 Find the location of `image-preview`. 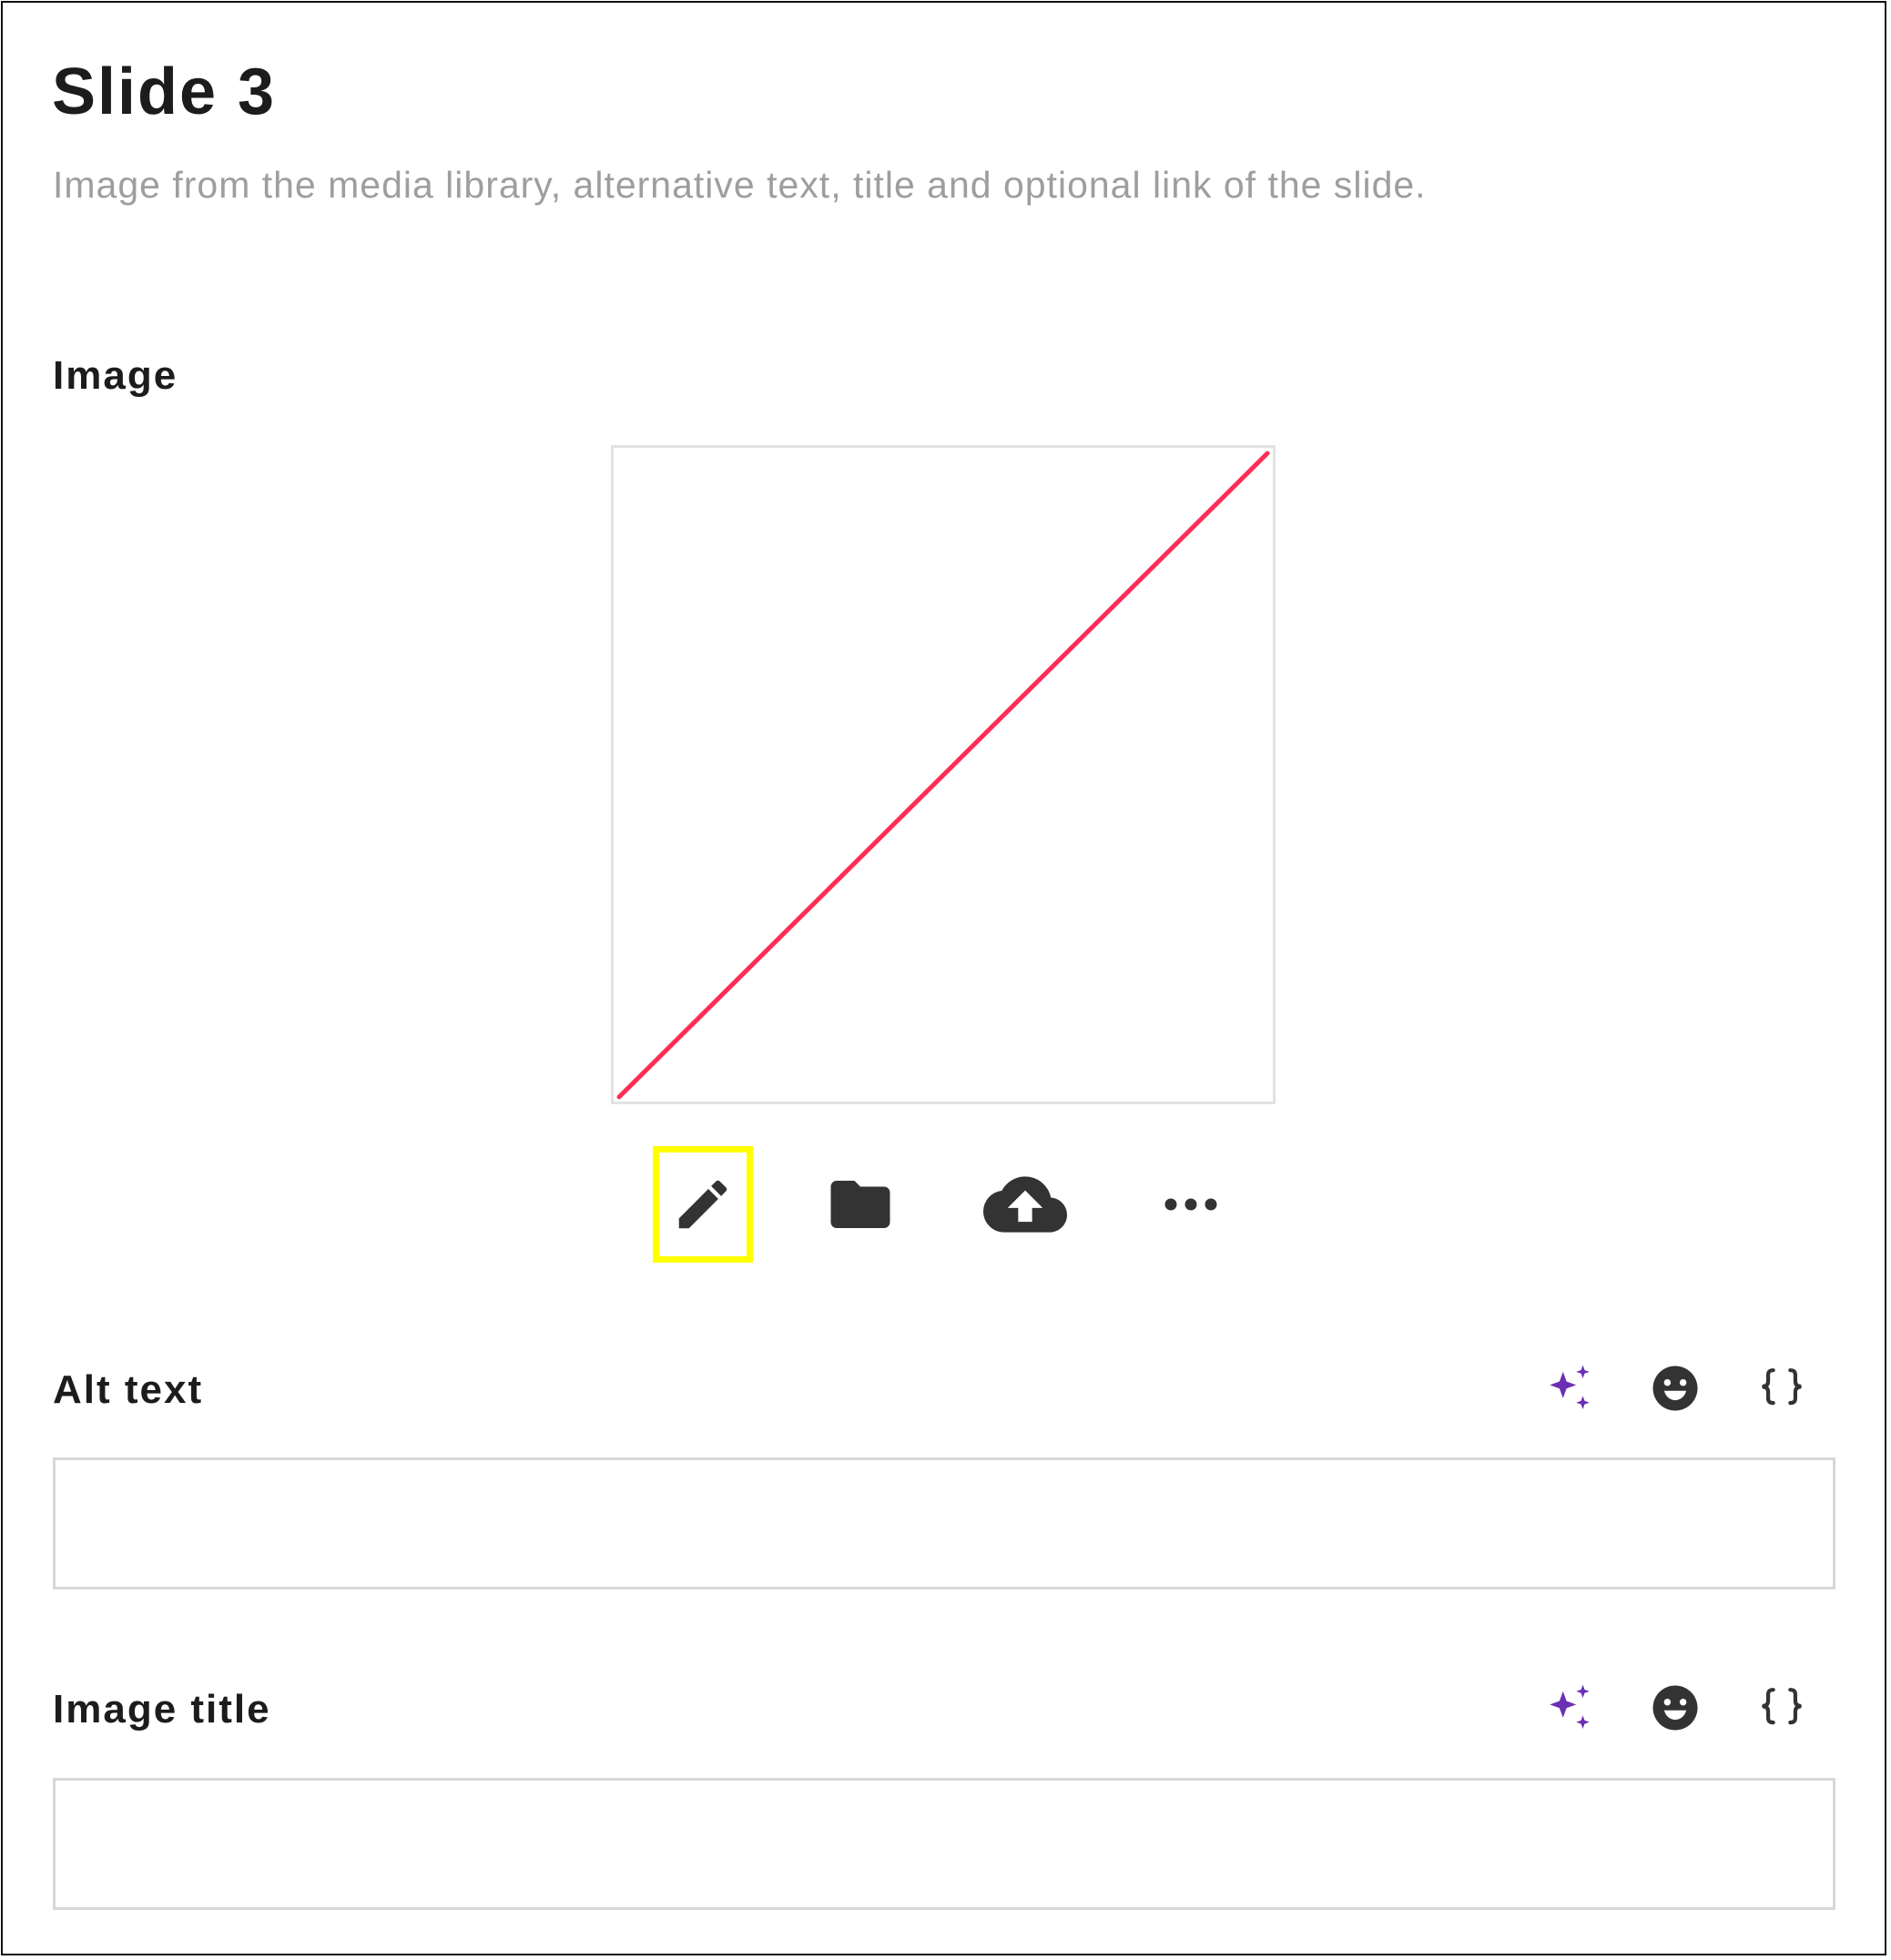

image-preview is located at coordinates (943, 774).